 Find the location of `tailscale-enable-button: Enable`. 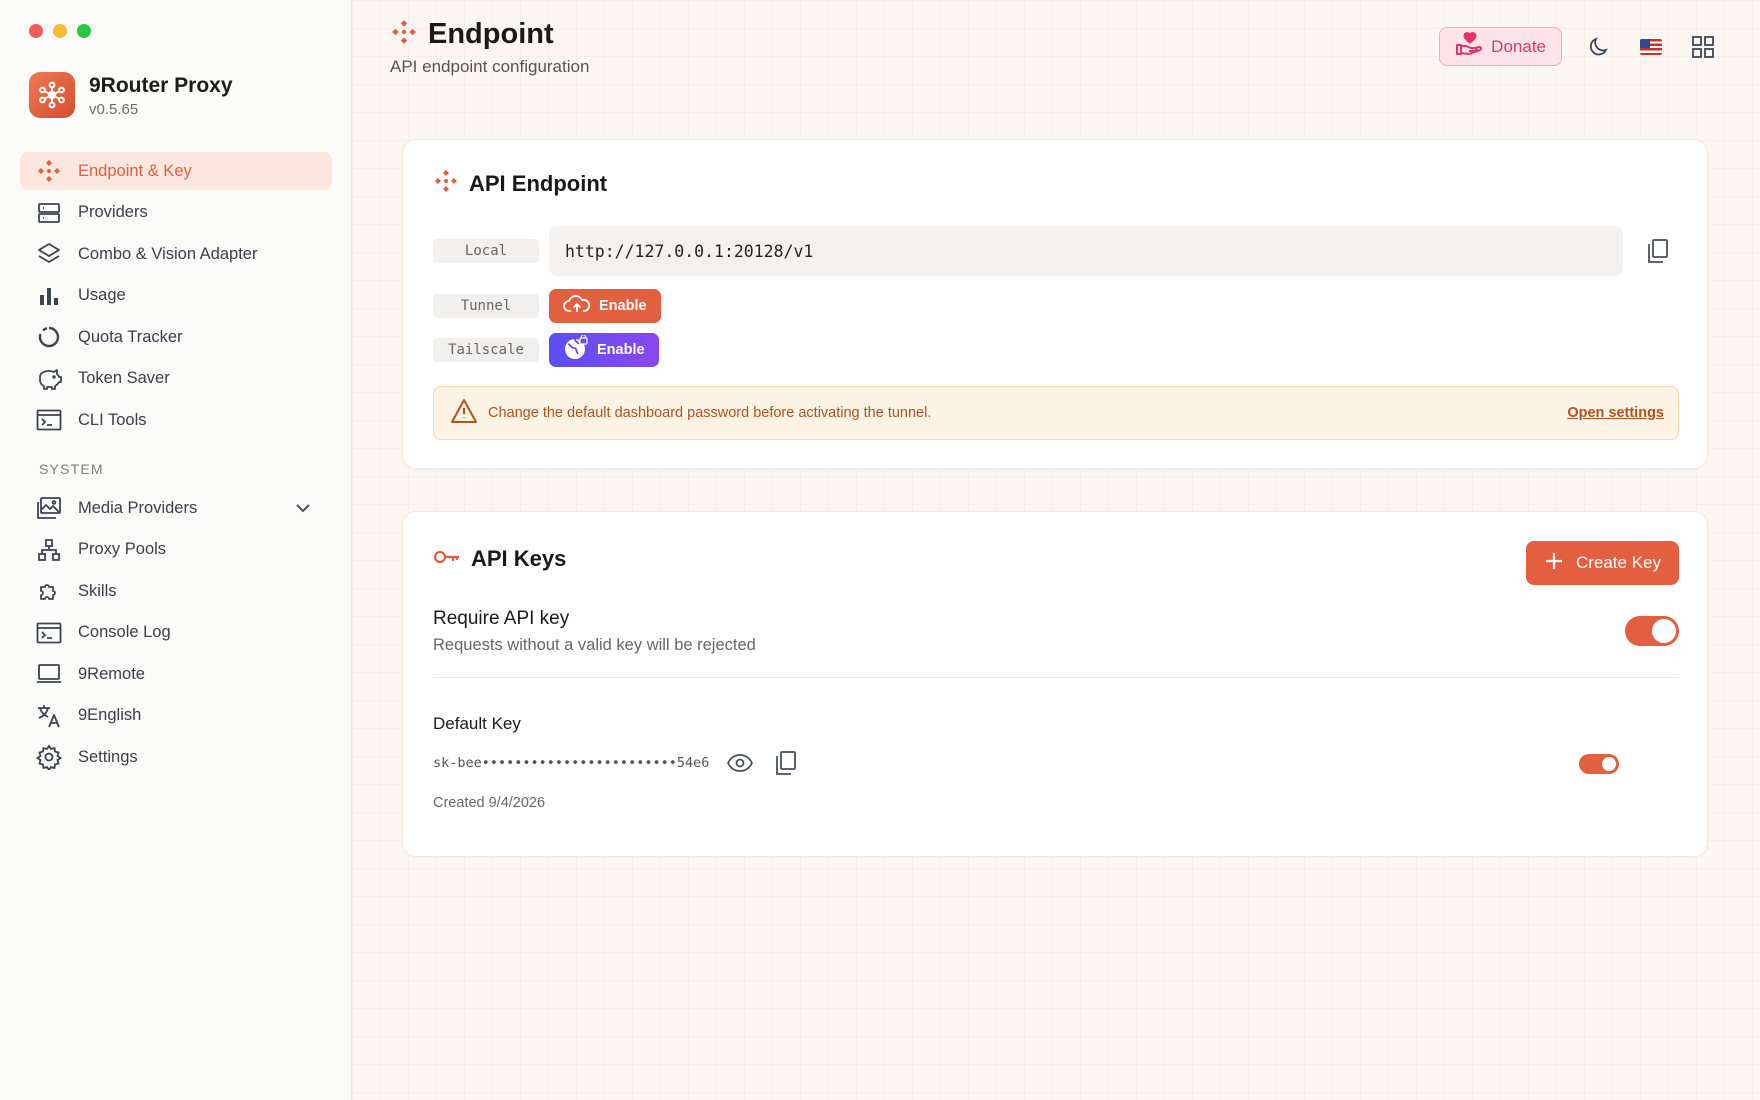

tailscale-enable-button: Enable is located at coordinates (604, 350).